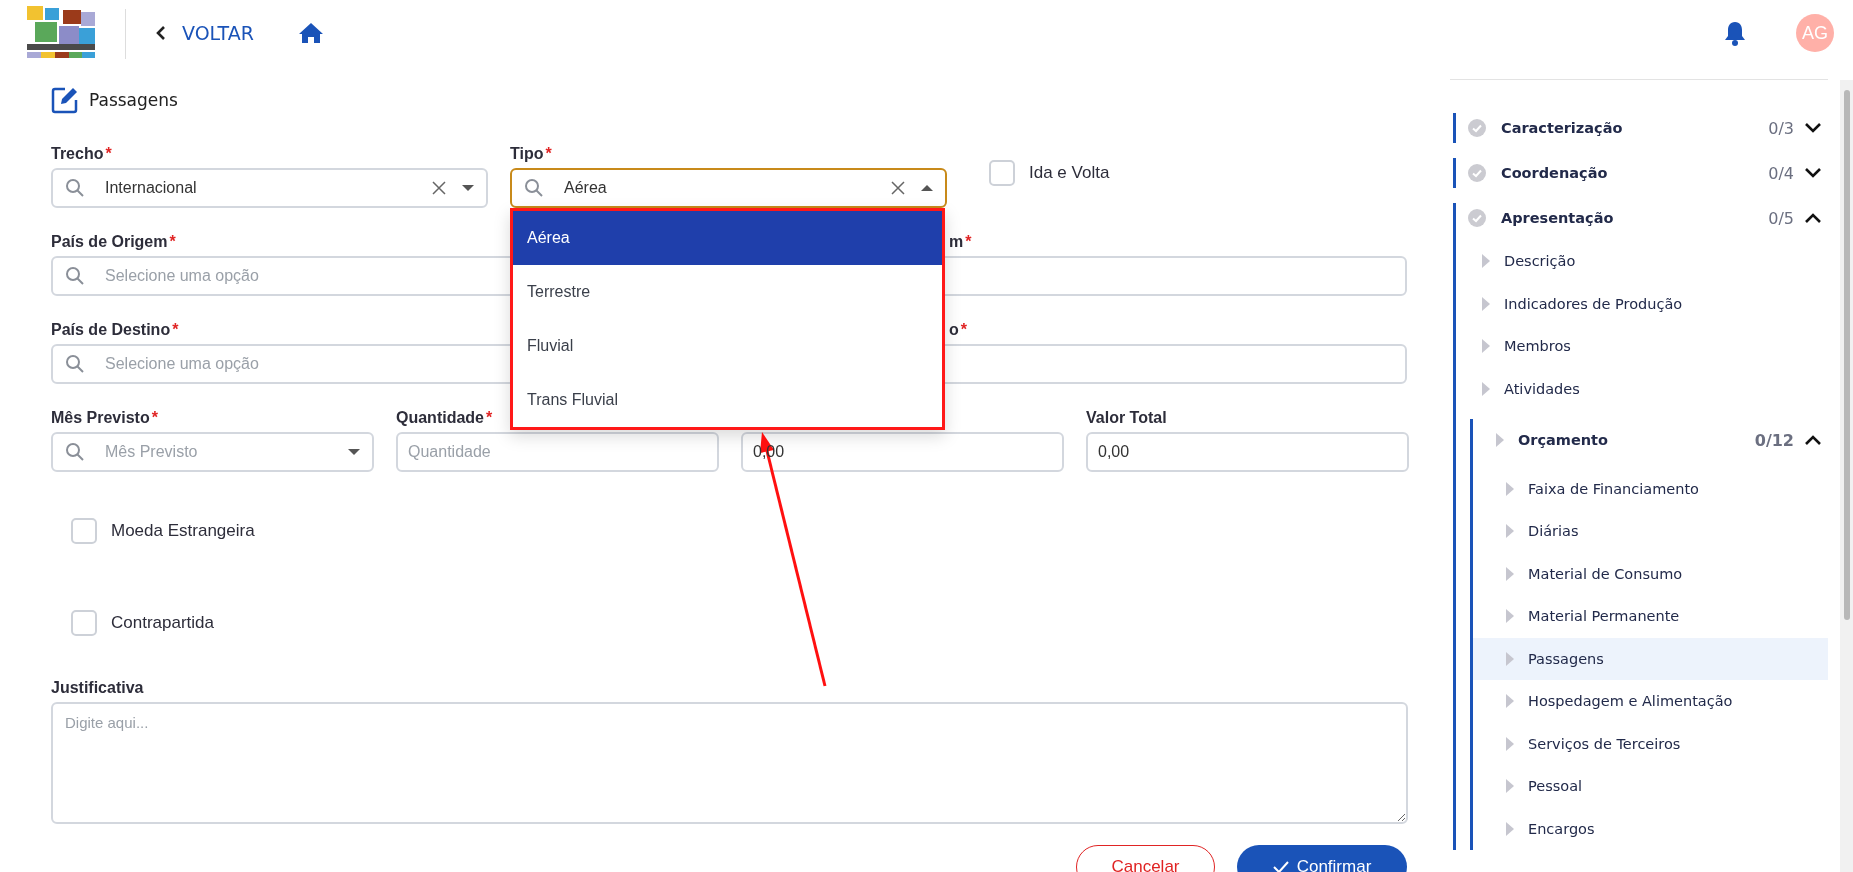 The width and height of the screenshot is (1853, 872). Describe the element at coordinates (269, 188) in the screenshot. I see `select-field: Internacional` at that location.